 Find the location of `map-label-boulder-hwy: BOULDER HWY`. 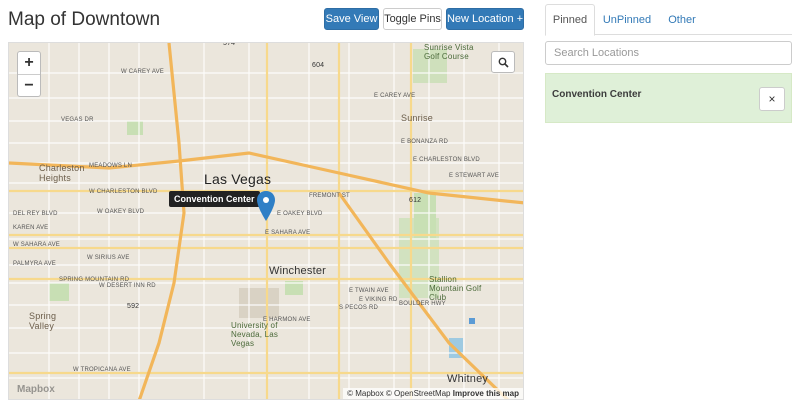

map-label-boulder-hwy: BOULDER HWY is located at coordinates (422, 304).